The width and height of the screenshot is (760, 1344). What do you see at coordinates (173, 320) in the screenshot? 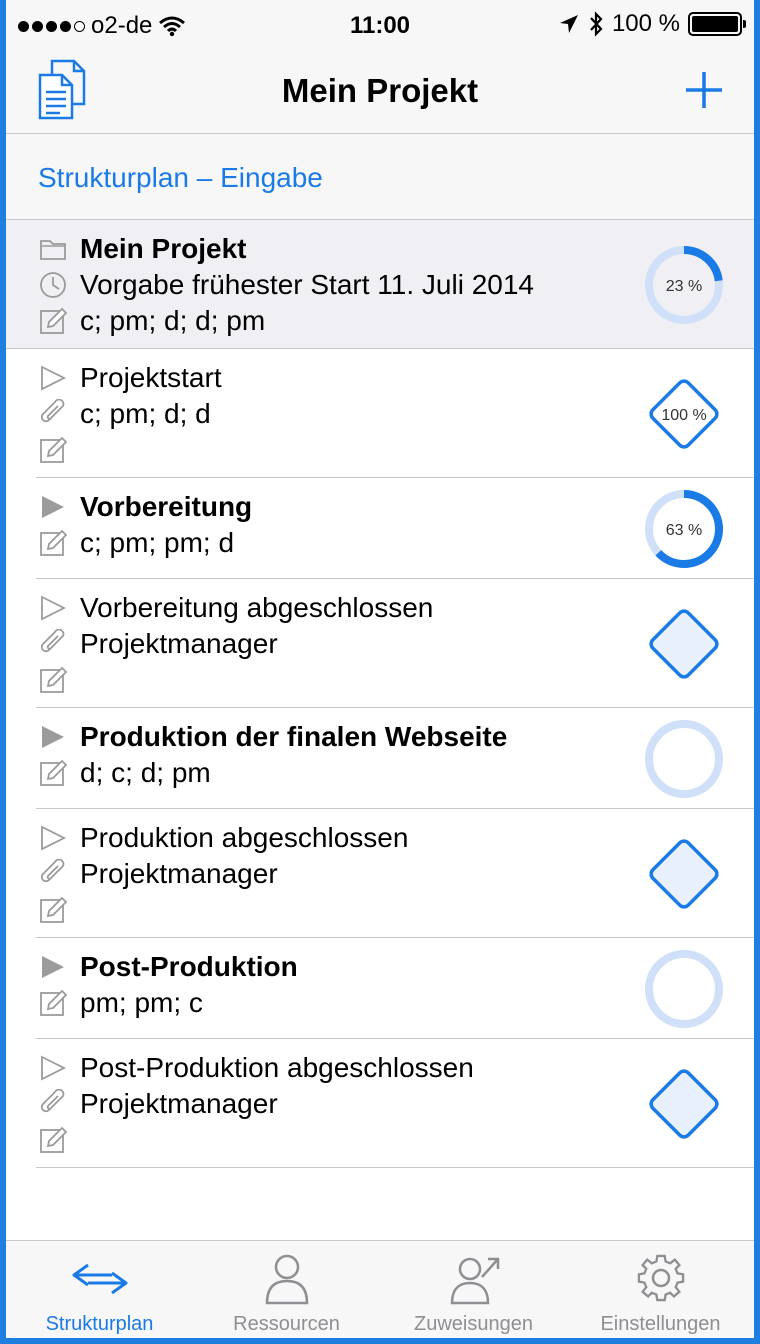
I see `project-resources: c; pm; d; d; pm` at bounding box center [173, 320].